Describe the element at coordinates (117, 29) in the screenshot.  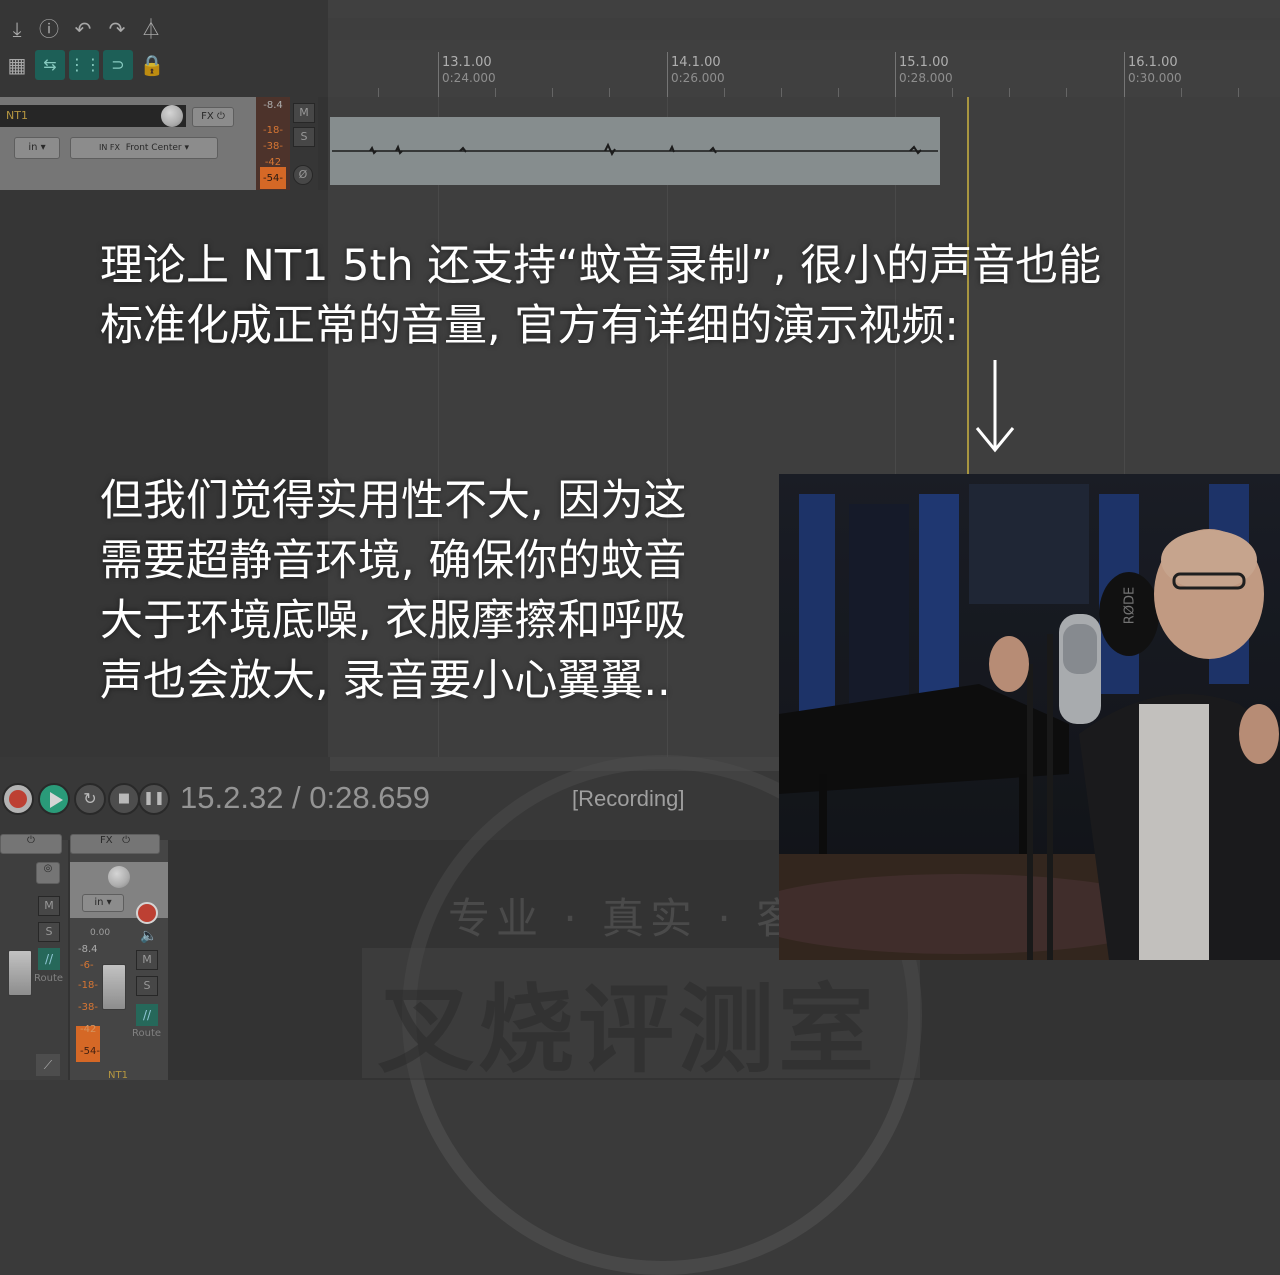
I see `redo-icon: ↷` at that location.